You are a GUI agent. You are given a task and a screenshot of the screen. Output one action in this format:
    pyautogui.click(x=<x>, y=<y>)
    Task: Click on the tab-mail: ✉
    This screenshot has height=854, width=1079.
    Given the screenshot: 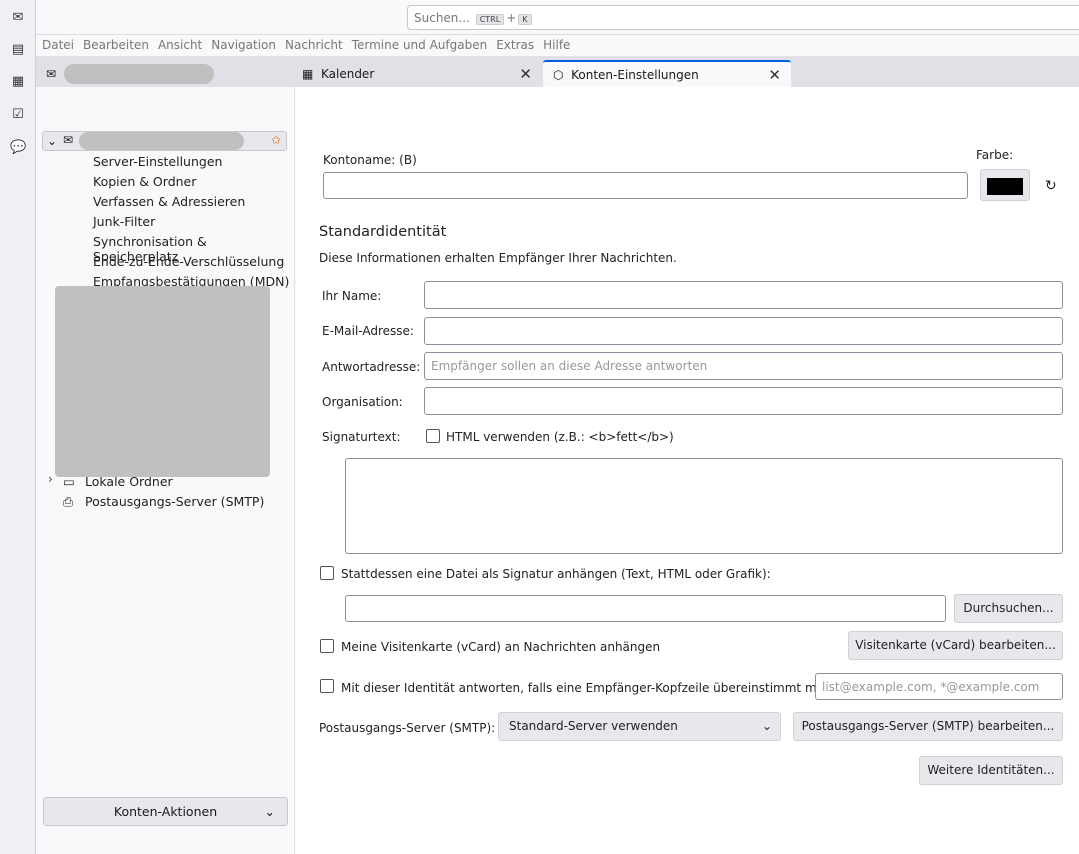 What is the action you would take?
    pyautogui.click(x=161, y=73)
    